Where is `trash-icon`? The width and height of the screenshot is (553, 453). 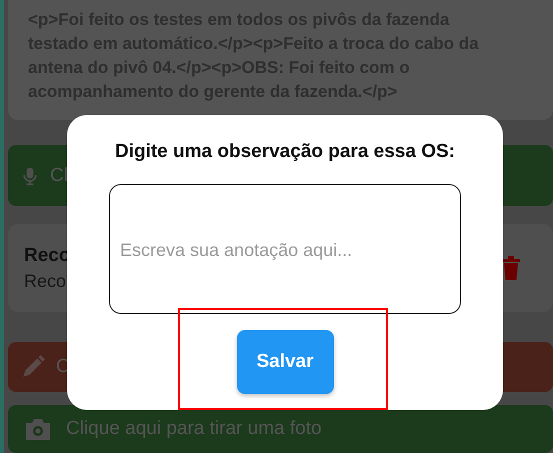
trash-icon is located at coordinates (511, 268).